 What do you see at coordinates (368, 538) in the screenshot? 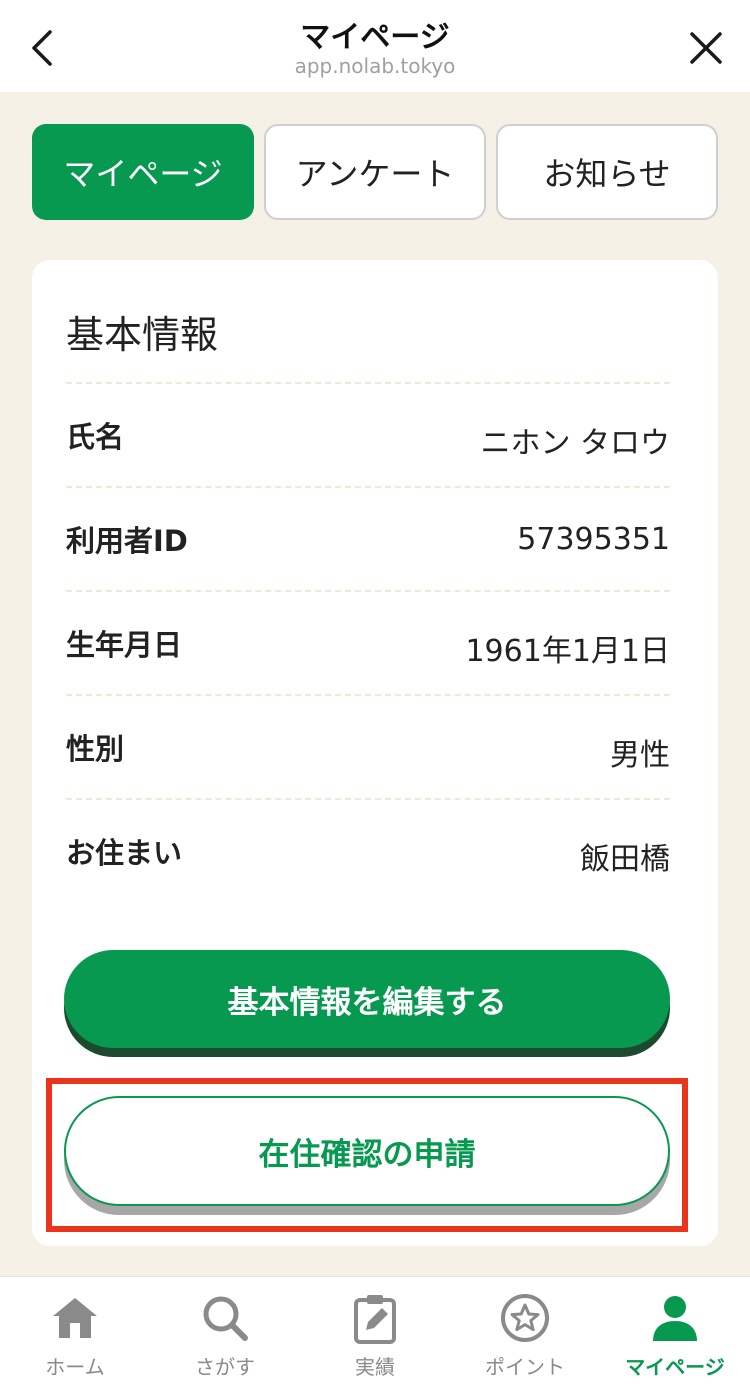
I see `info-row-user-id: 利用者ID 57395351` at bounding box center [368, 538].